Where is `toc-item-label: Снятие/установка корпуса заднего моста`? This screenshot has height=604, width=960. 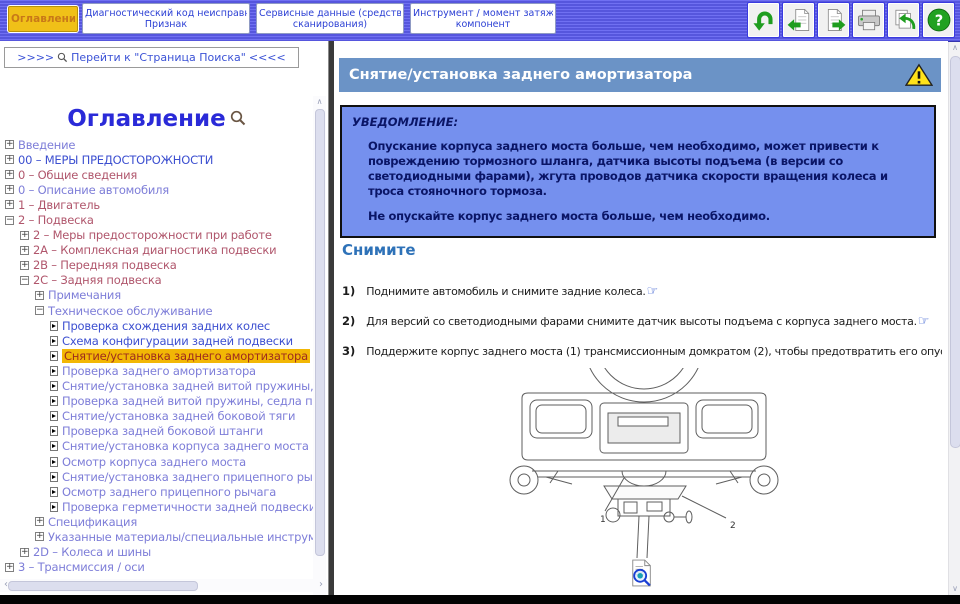 toc-item-label: Снятие/установка корпуса заднего моста is located at coordinates (185, 446).